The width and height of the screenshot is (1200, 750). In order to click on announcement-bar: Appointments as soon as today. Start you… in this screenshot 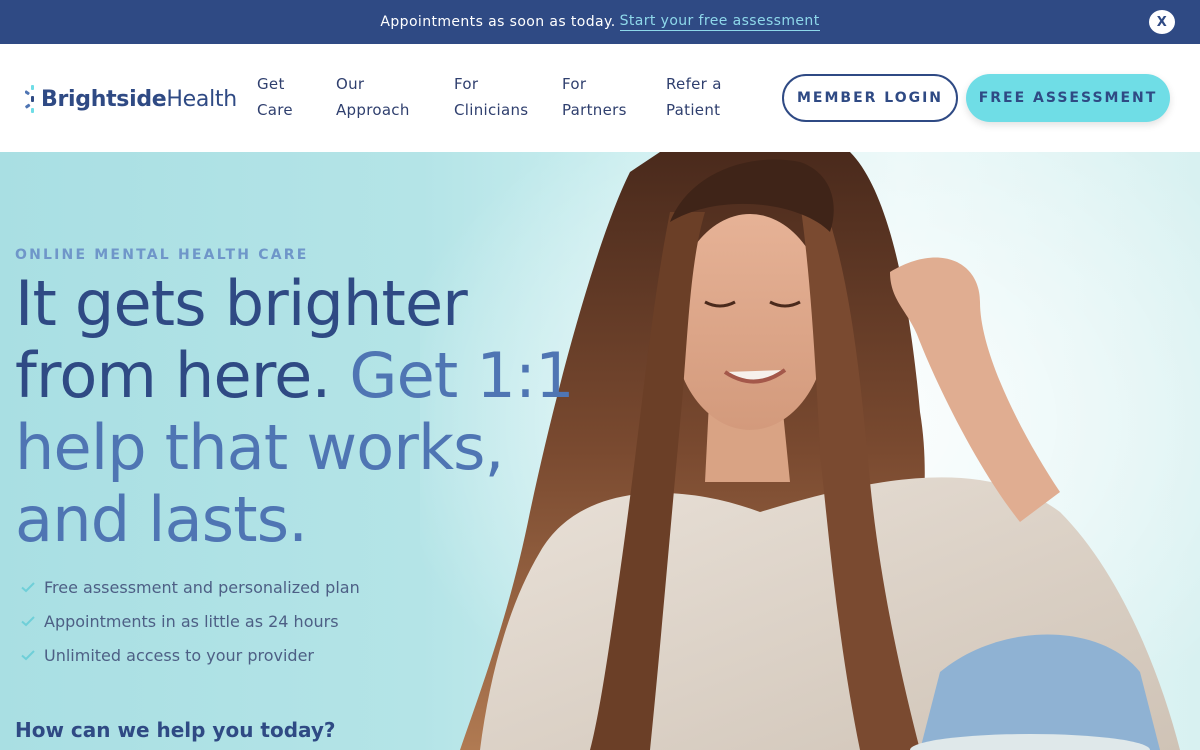, I will do `click(600, 22)`.